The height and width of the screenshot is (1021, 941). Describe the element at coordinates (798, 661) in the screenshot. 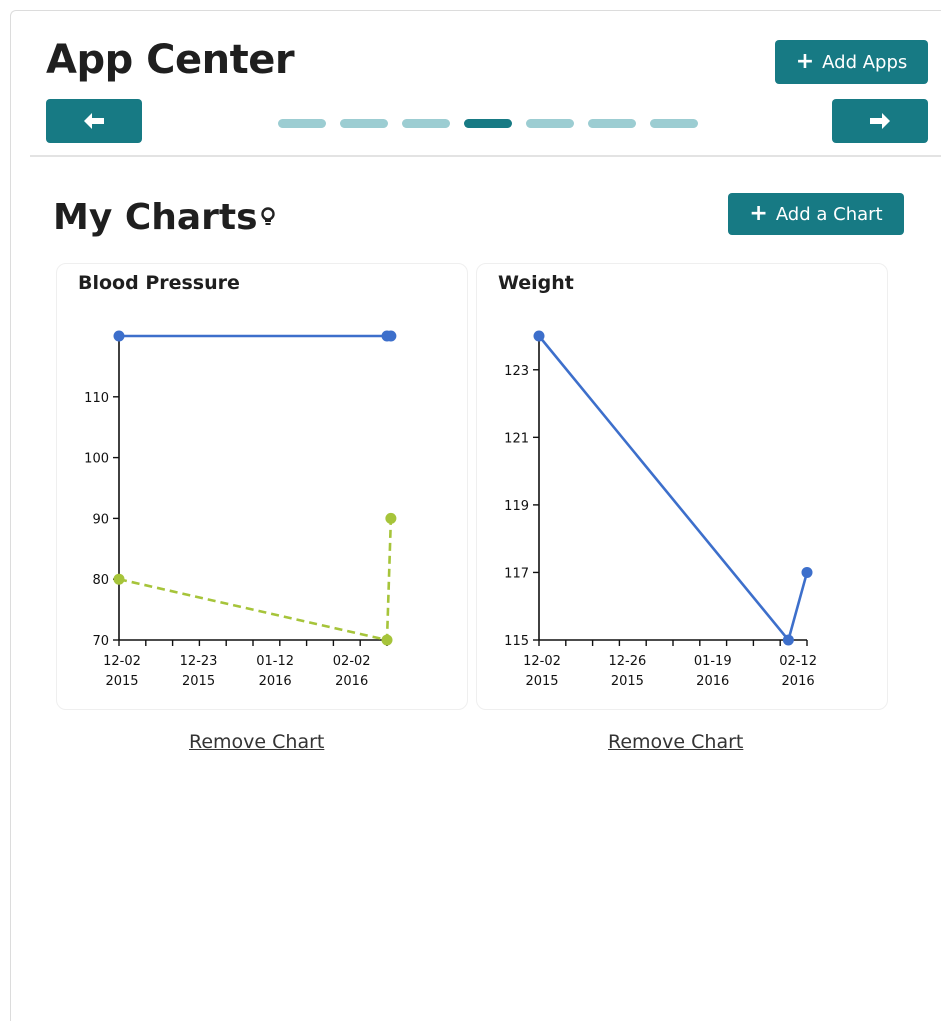

I see `x-tick-label: 02-12` at that location.